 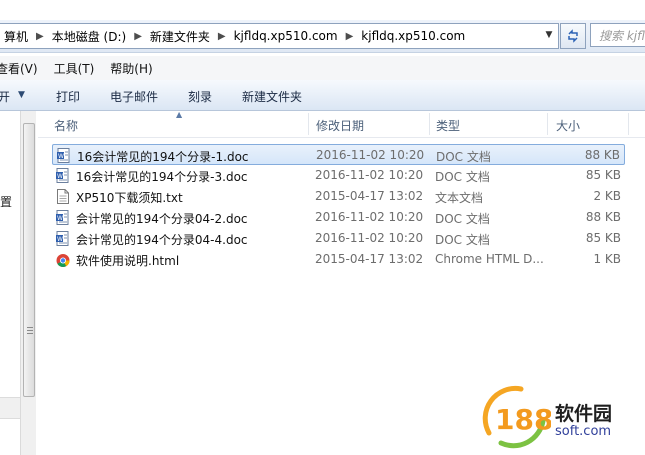 What do you see at coordinates (322, 95) in the screenshot?
I see `command-toolbar: 开 ▼ 打印 电子邮件 刻录 新建文件夹` at bounding box center [322, 95].